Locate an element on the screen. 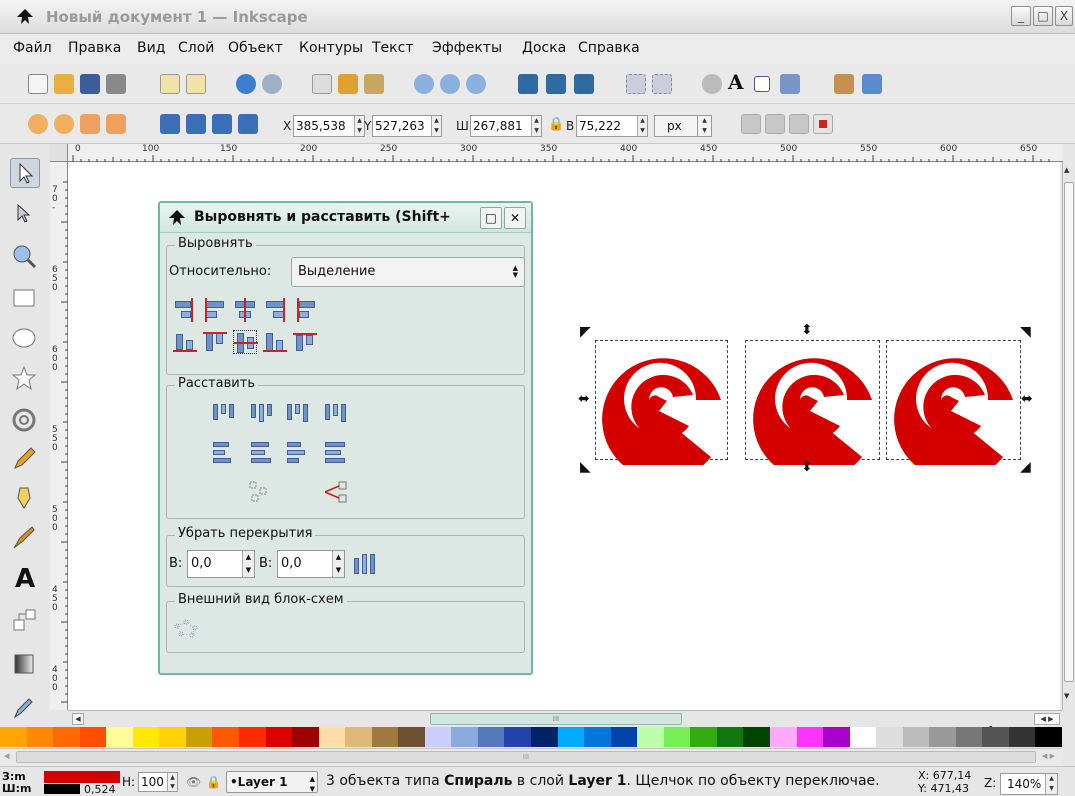  close-window-button: X is located at coordinates (1064, 16).